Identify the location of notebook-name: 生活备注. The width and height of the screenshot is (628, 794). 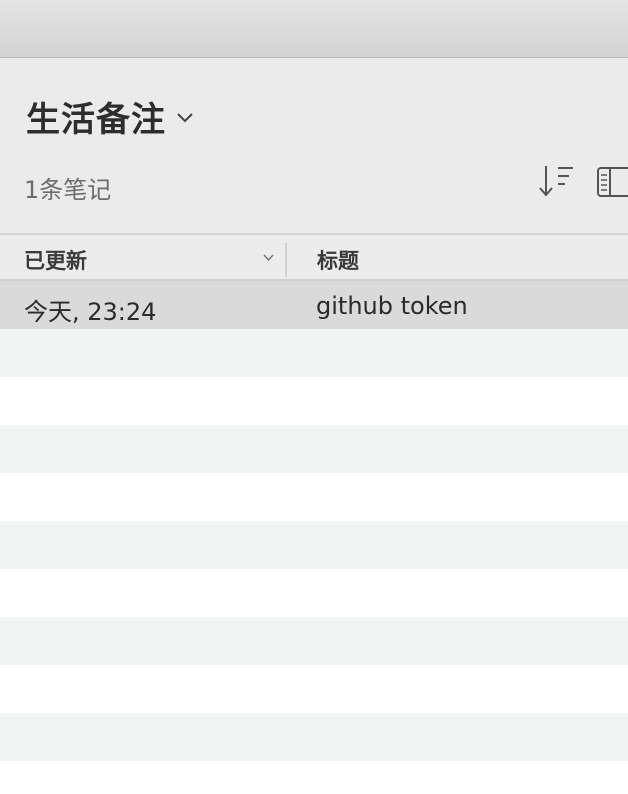
(96, 120).